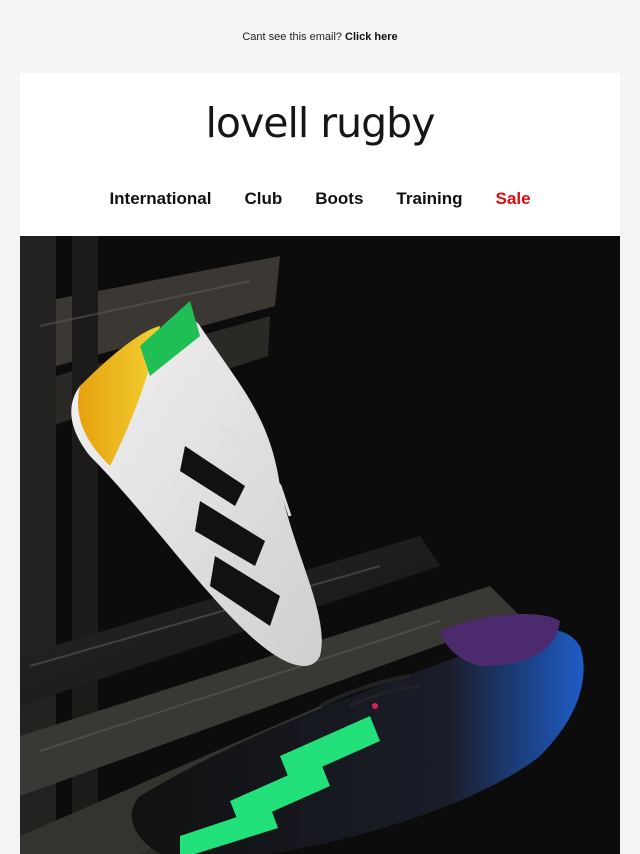 Image resolution: width=640 pixels, height=854 pixels. What do you see at coordinates (292, 36) in the screenshot?
I see `preheader-text: Cant see this email?` at bounding box center [292, 36].